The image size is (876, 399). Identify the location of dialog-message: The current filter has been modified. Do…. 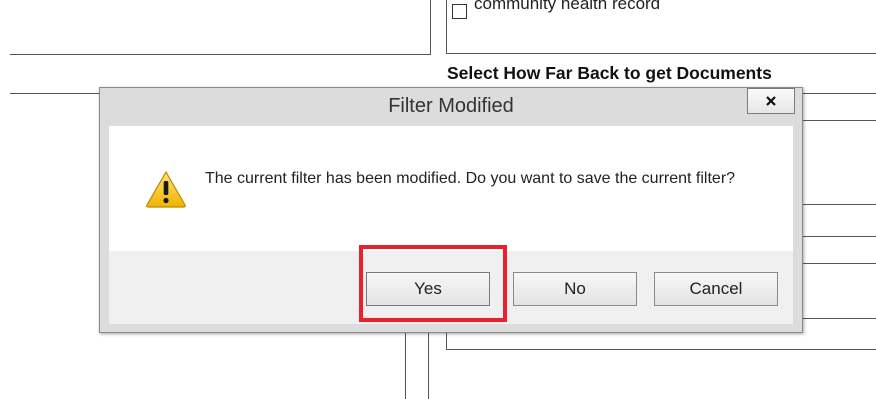
(470, 178).